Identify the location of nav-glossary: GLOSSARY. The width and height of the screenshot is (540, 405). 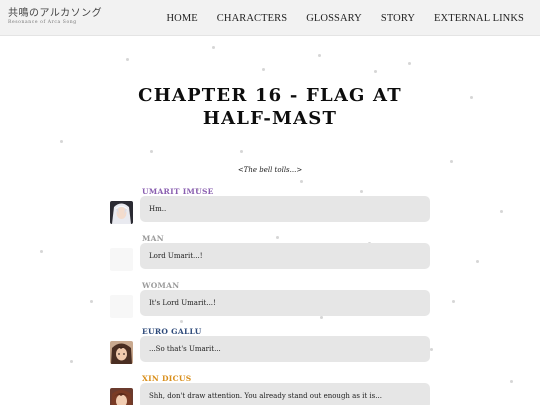
(334, 18).